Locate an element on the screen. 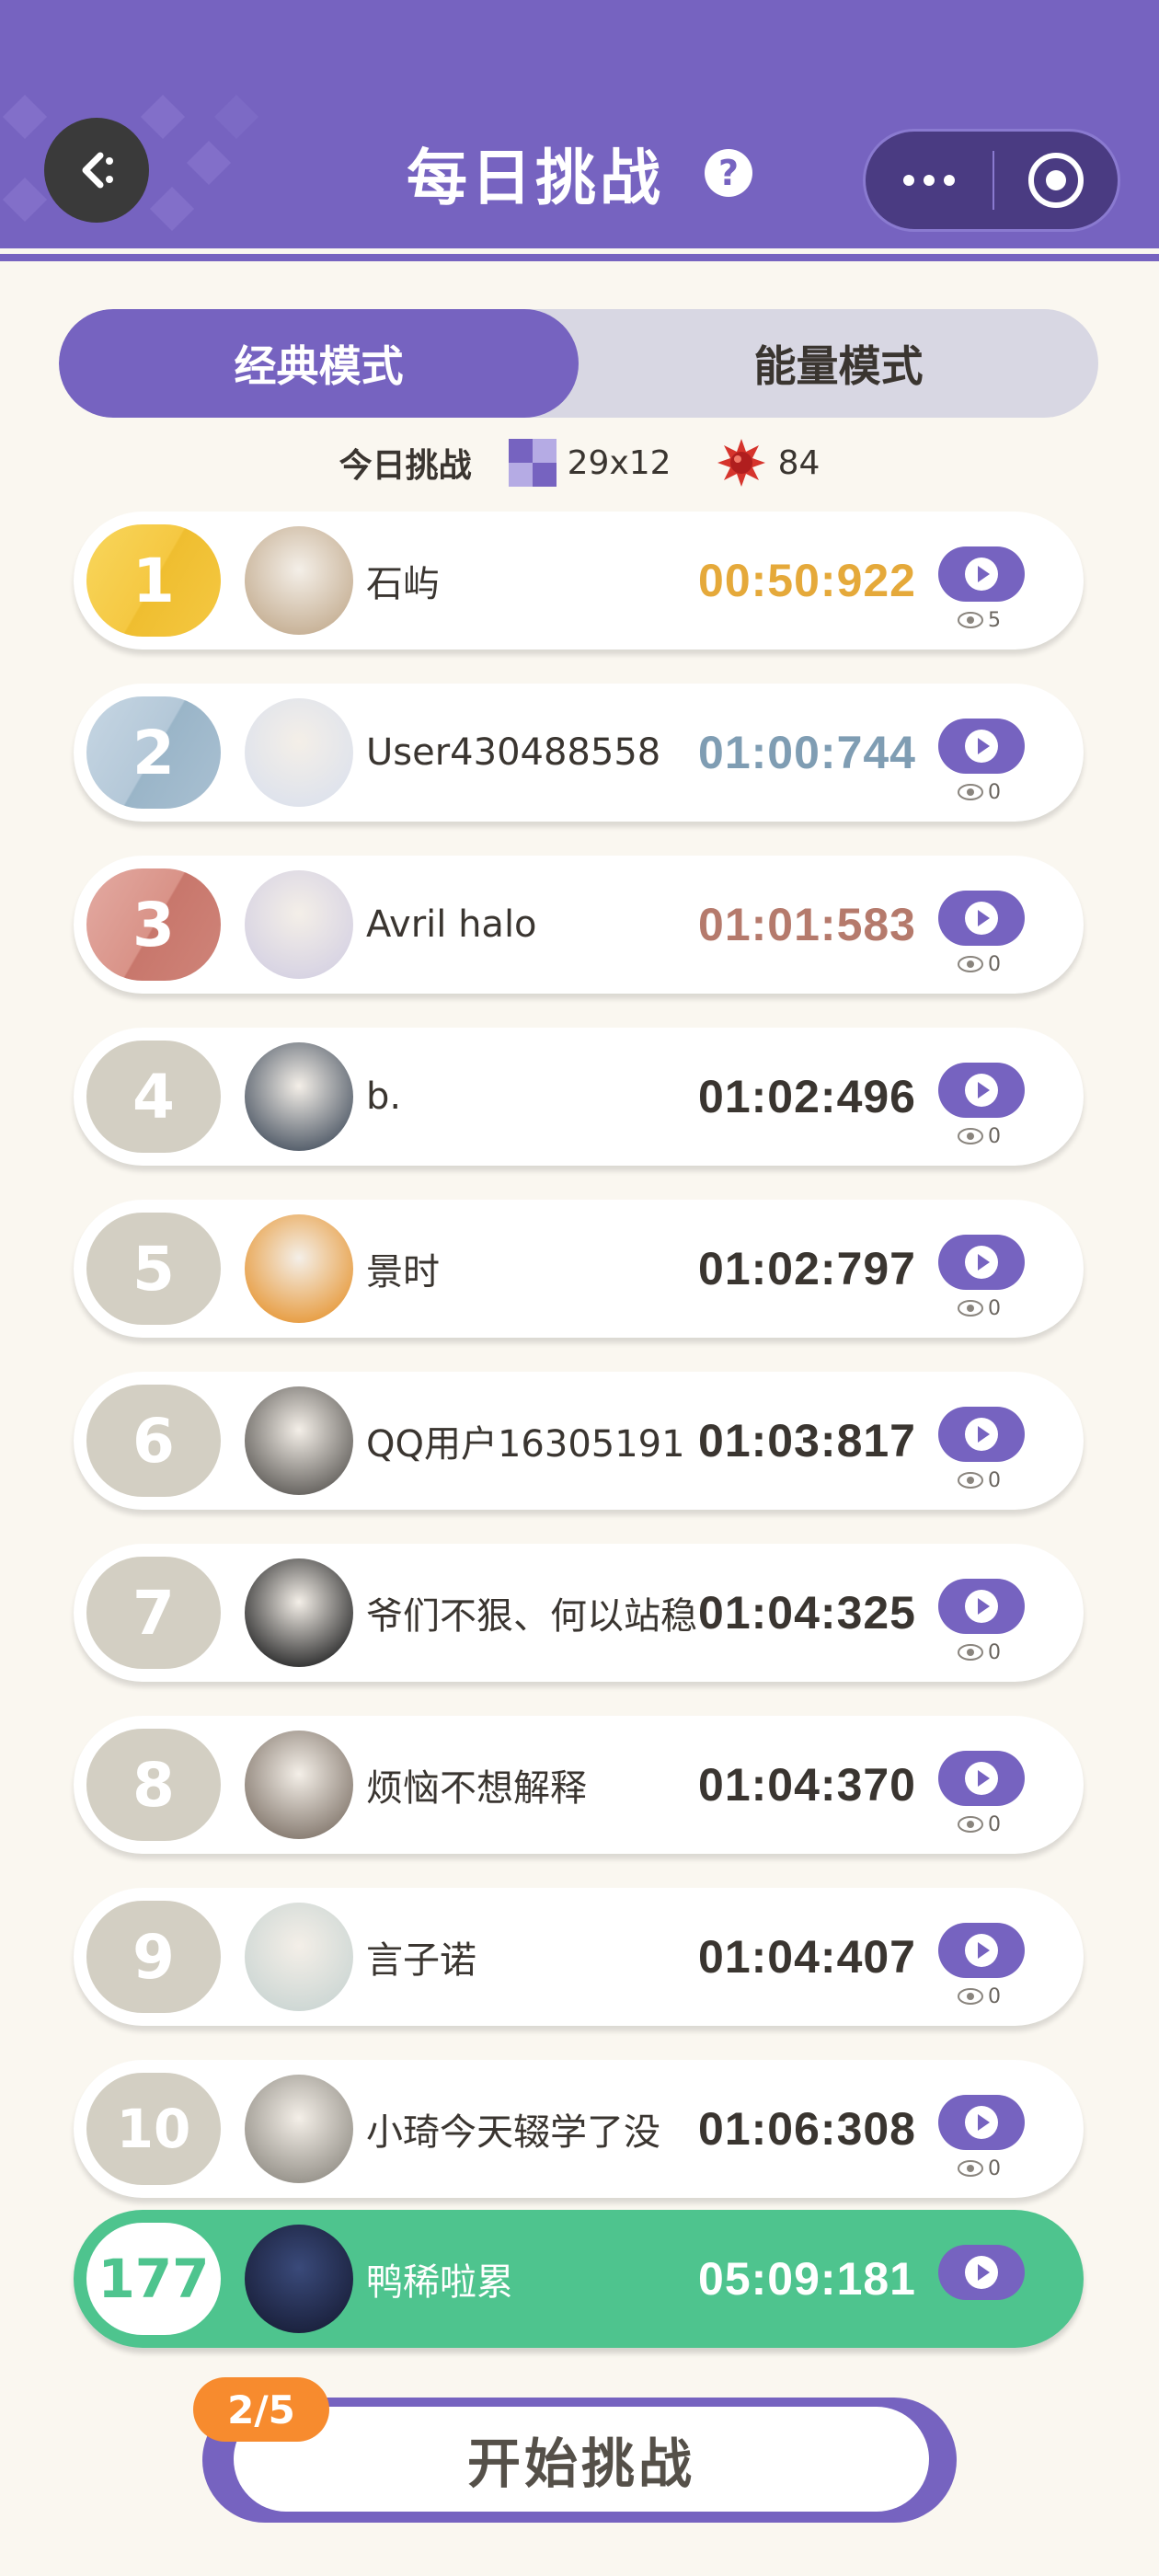 The height and width of the screenshot is (2576, 1159). rank-badge: 9 is located at coordinates (153, 1957).